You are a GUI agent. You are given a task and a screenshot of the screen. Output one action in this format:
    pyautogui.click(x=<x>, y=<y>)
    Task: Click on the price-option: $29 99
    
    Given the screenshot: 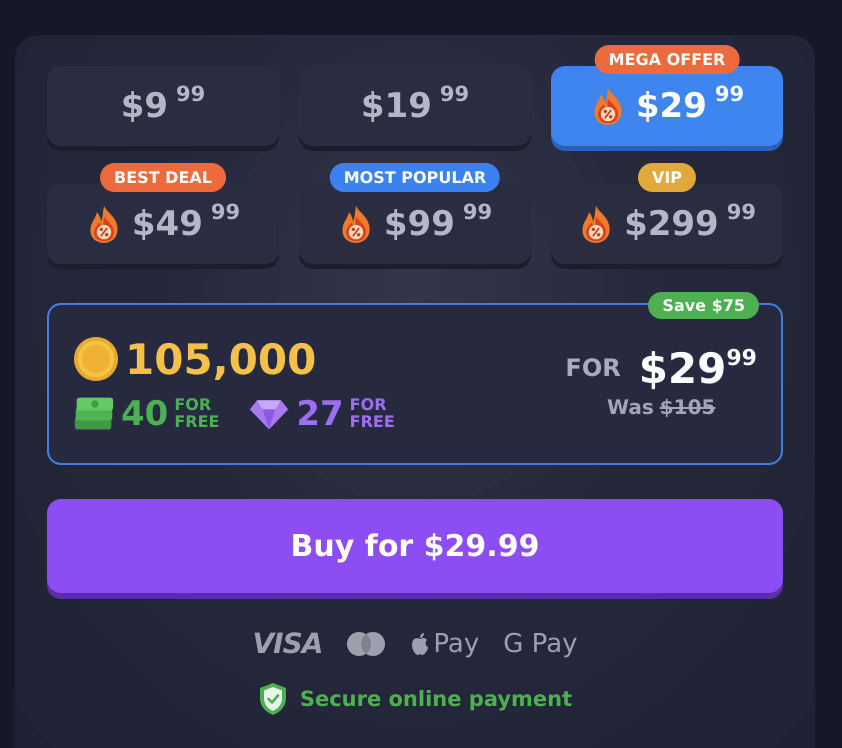 What is the action you would take?
    pyautogui.click(x=667, y=106)
    